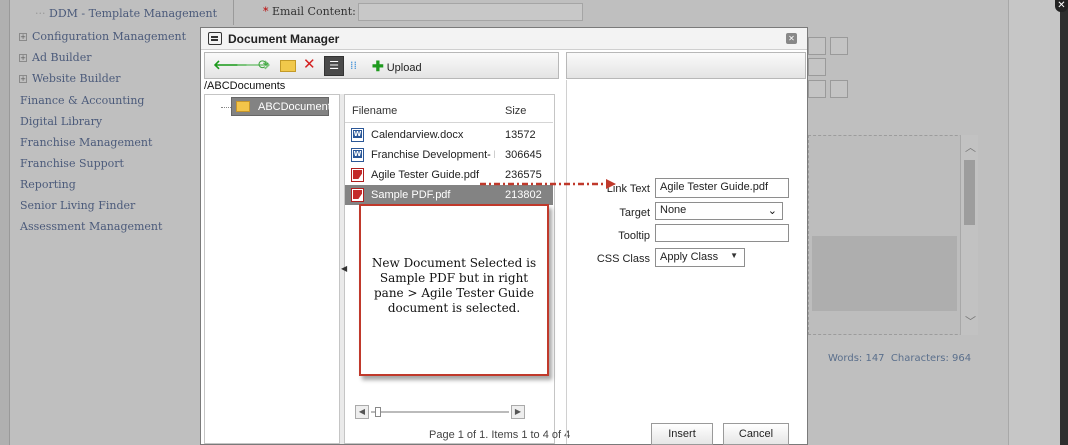  Describe the element at coordinates (72, 163) in the screenshot. I see `nav-item-franchise-support: Franchise Support` at that location.